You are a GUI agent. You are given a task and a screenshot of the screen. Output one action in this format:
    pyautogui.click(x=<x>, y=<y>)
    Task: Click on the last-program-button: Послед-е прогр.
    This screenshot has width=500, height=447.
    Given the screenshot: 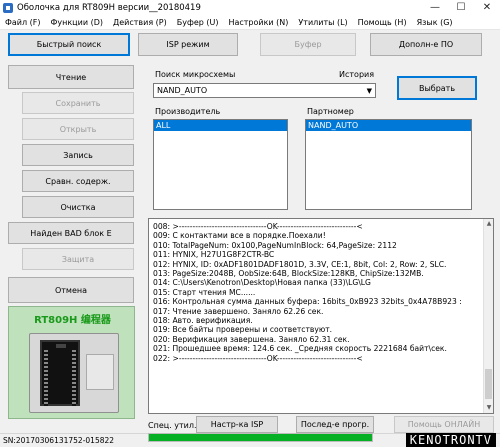 What is the action you would take?
    pyautogui.click(x=335, y=424)
    